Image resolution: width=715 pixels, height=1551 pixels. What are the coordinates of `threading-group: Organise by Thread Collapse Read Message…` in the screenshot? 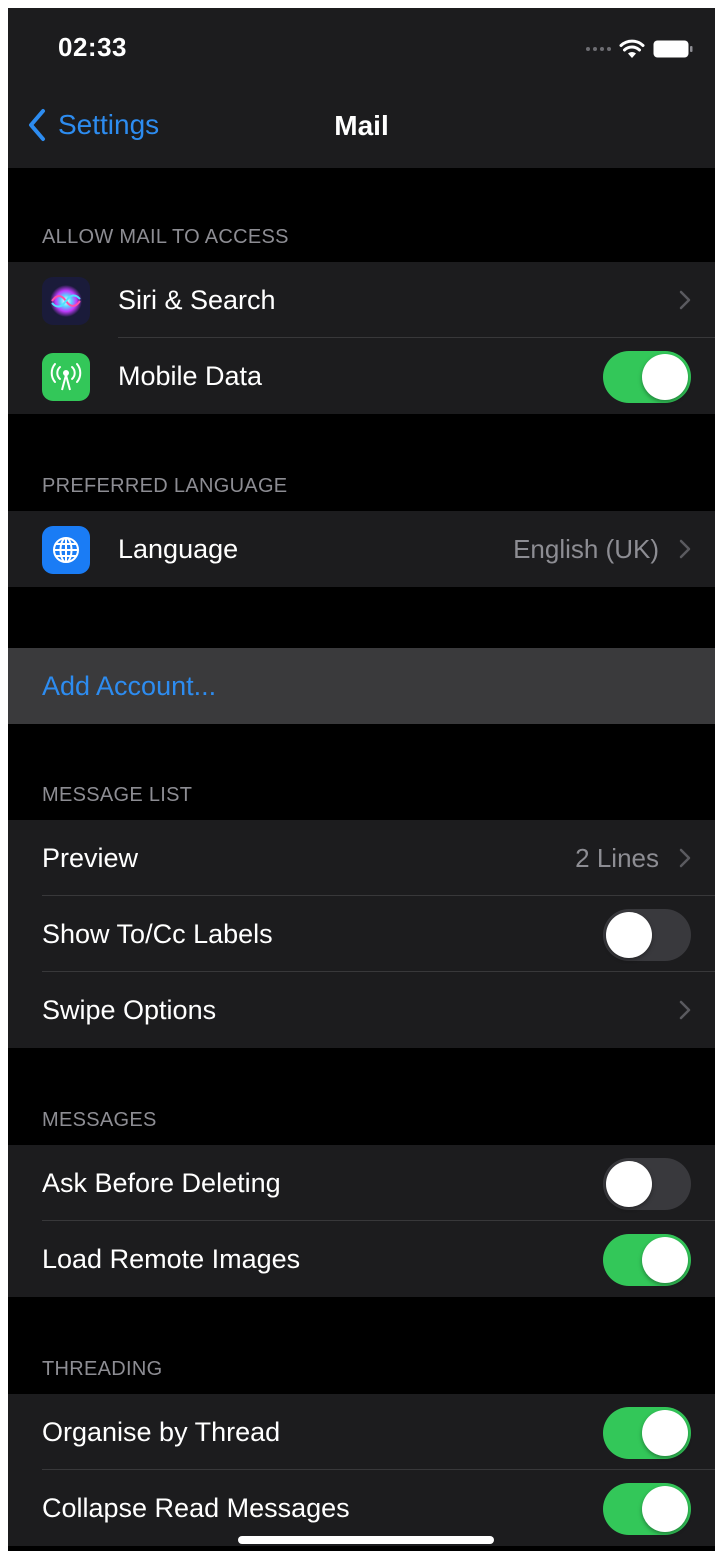 It's located at (361, 1470).